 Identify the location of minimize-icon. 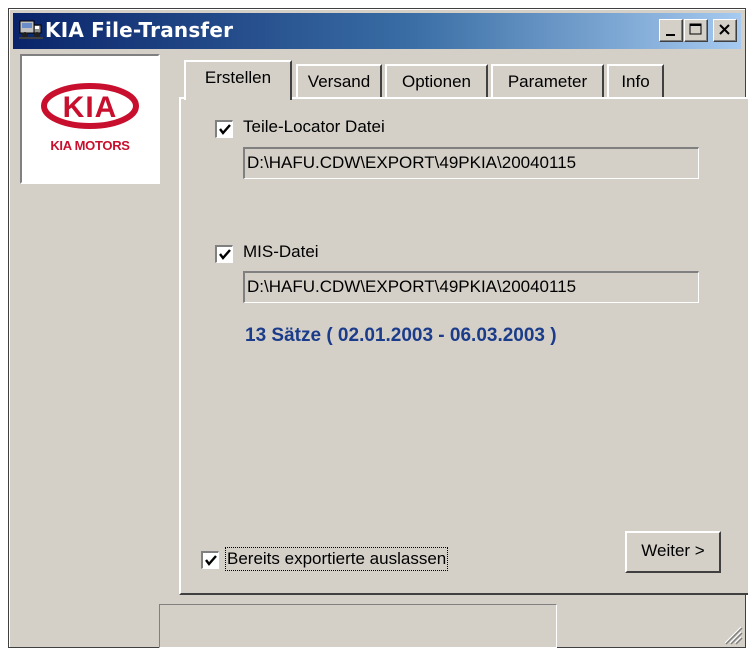
(670, 35).